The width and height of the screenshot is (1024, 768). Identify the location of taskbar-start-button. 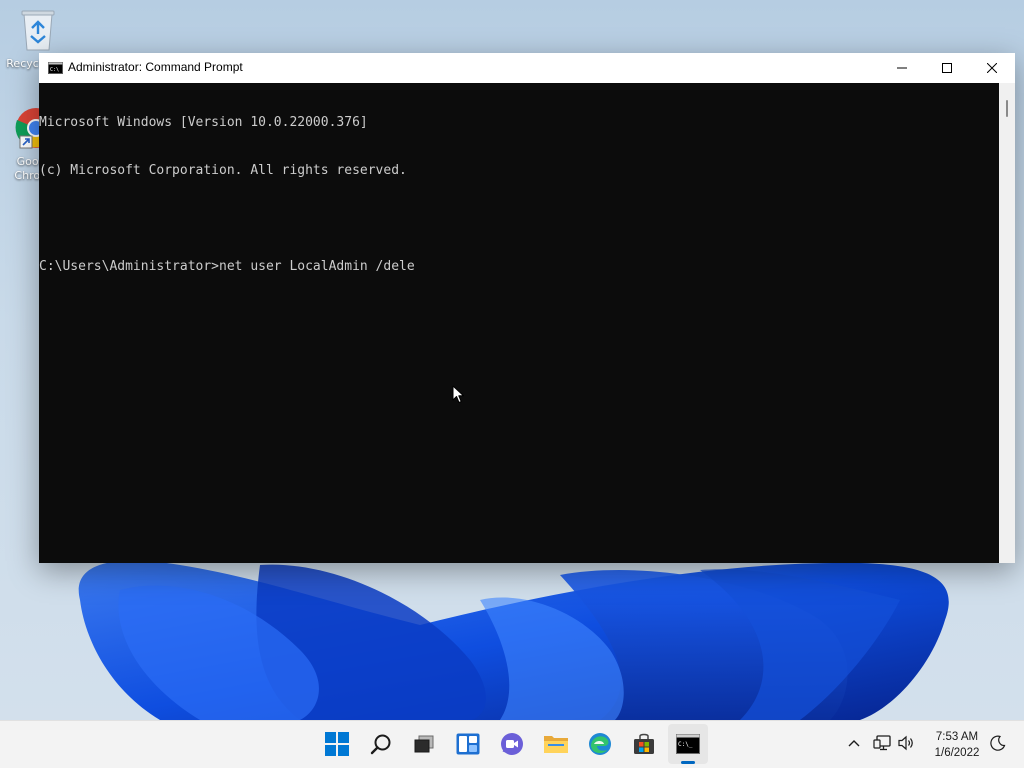
(337, 744).